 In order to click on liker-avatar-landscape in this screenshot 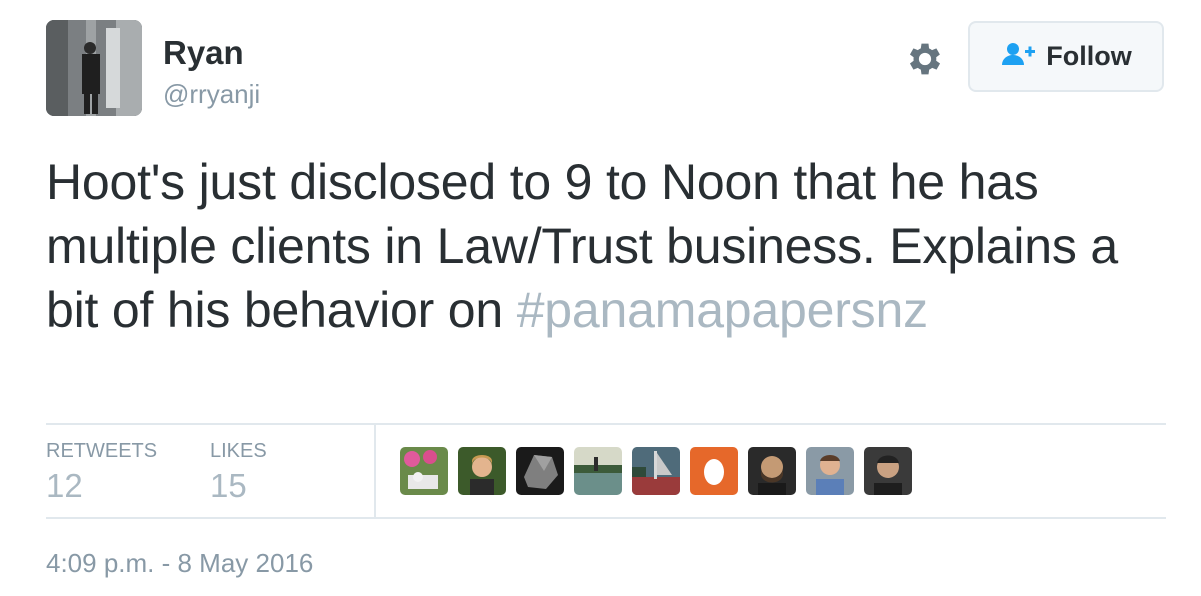, I will do `click(598, 471)`.